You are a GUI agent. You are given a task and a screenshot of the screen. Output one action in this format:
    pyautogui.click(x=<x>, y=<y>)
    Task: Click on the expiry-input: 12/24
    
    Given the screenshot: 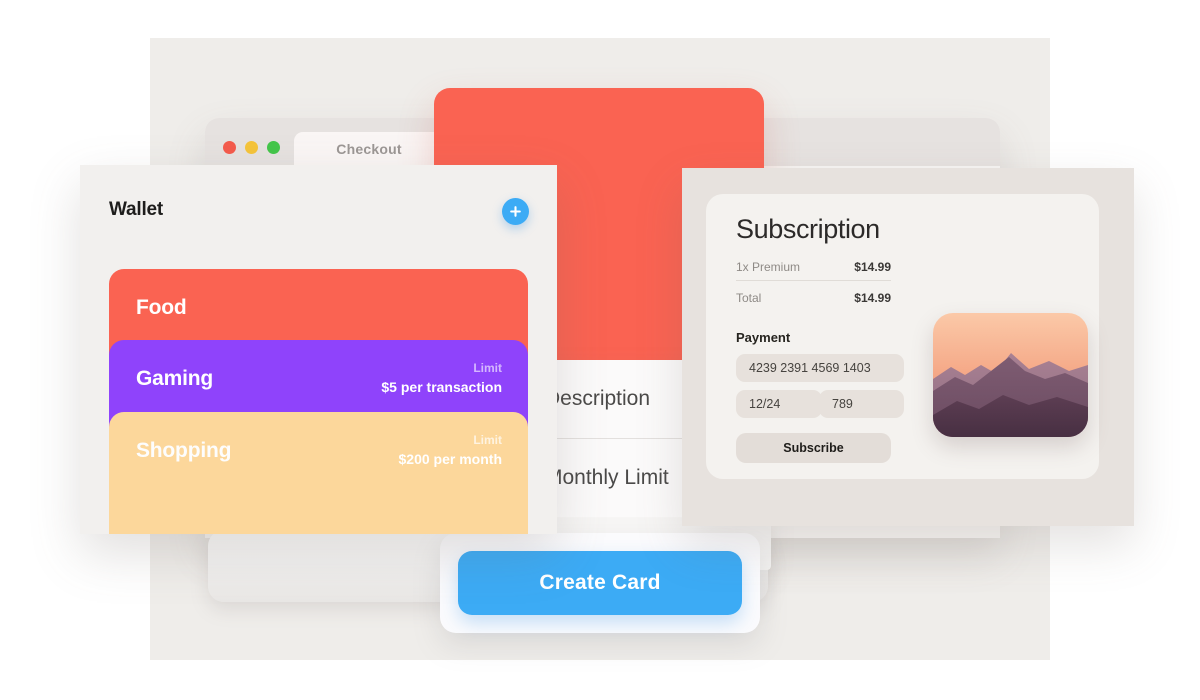 What is the action you would take?
    pyautogui.click(x=779, y=404)
    